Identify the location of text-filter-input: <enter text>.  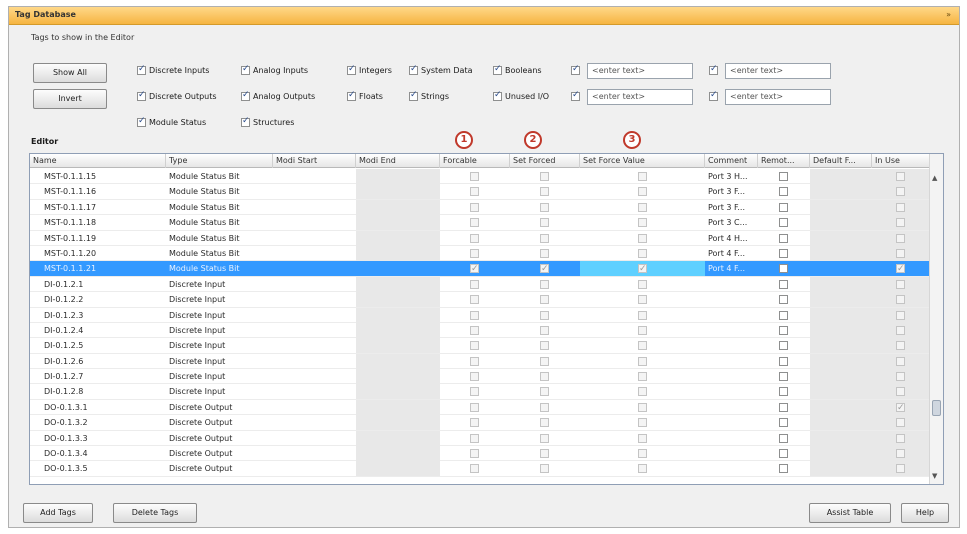
(778, 71).